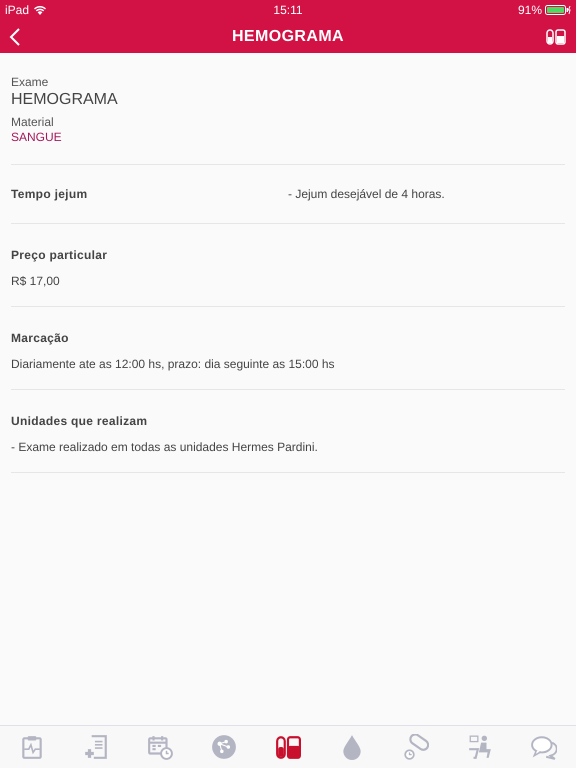  I want to click on pill-clock-icon, so click(416, 747).